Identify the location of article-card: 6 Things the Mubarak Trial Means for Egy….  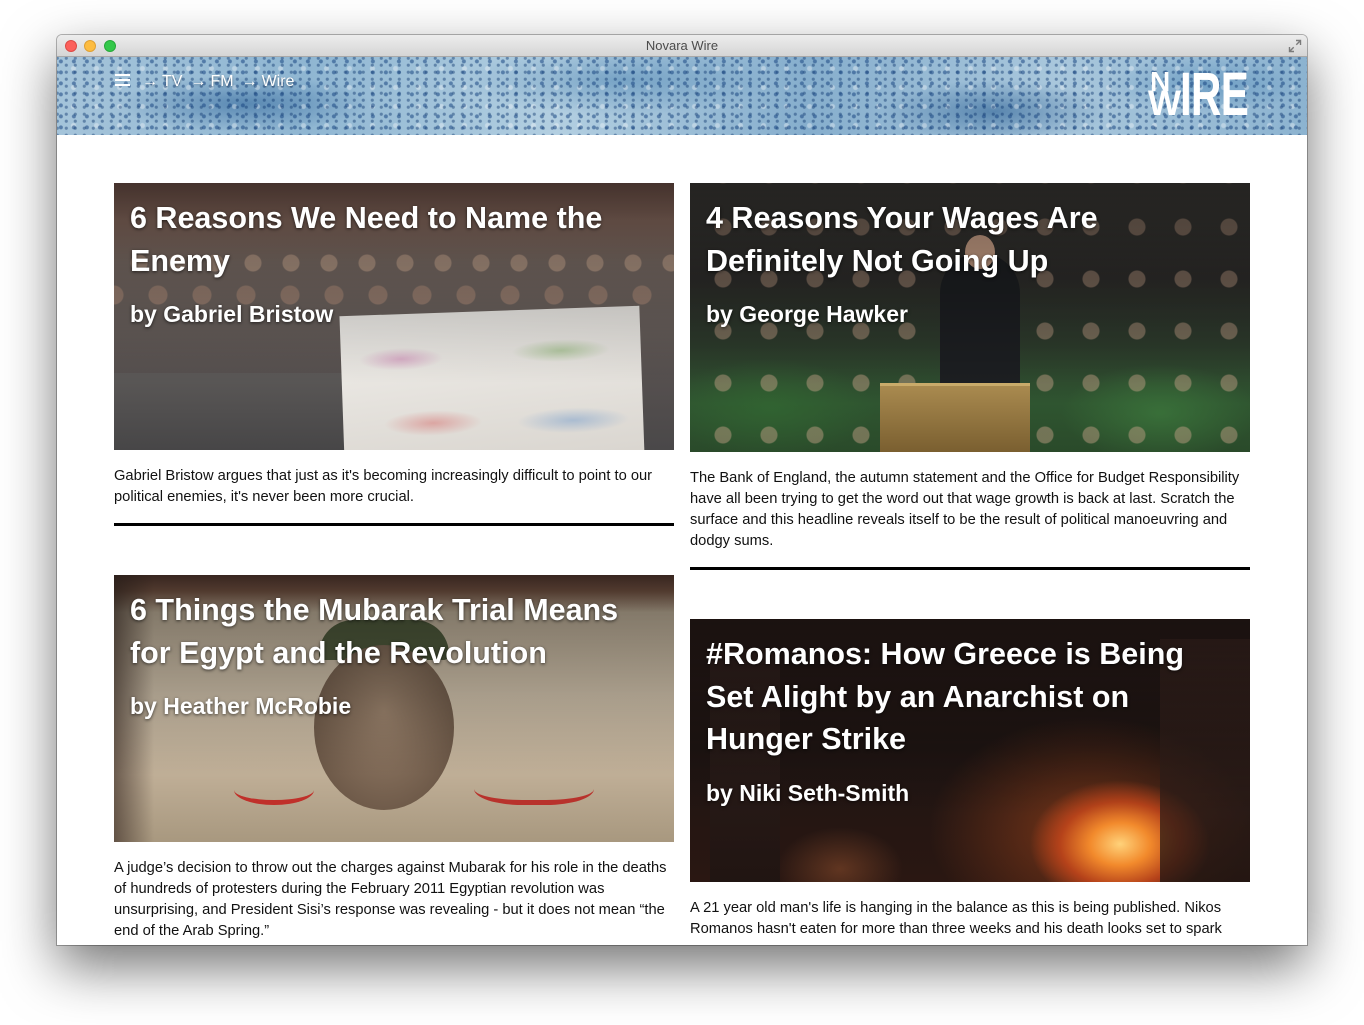
(394, 760).